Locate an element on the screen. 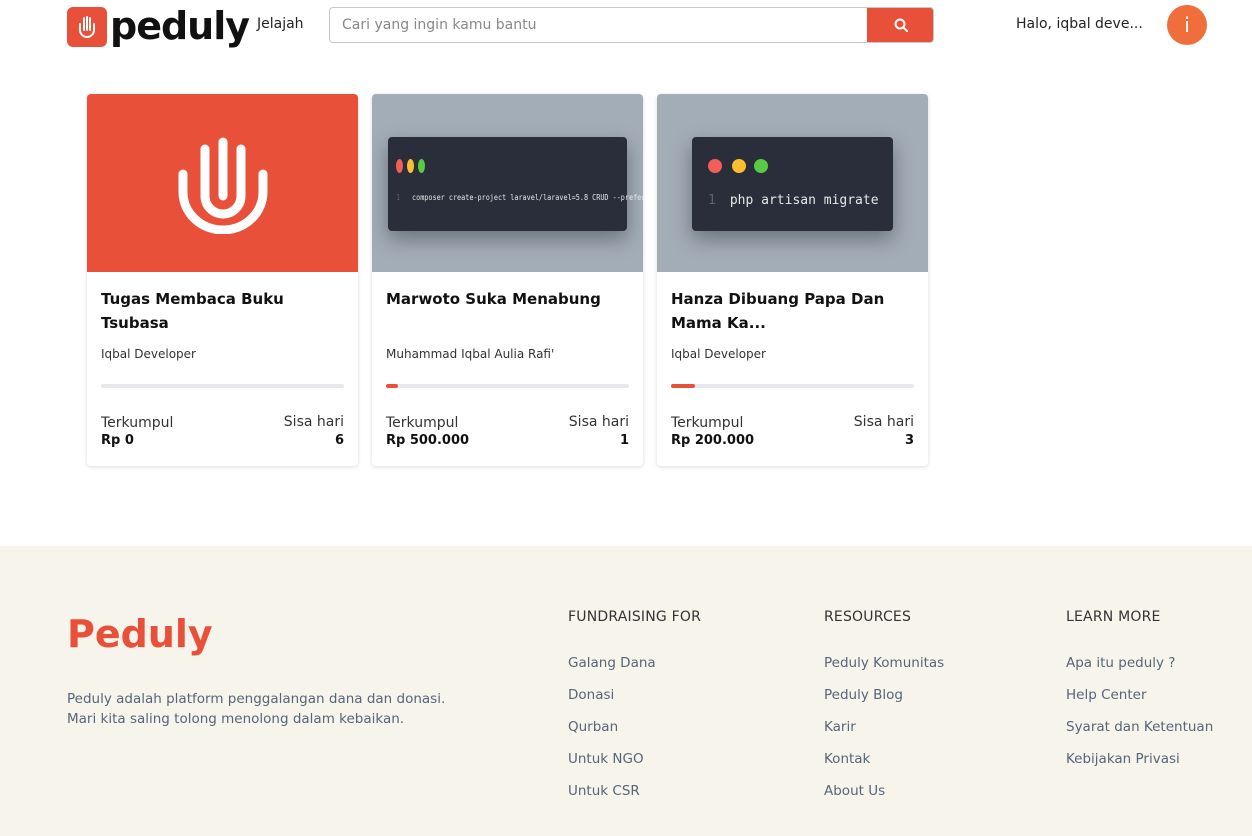 This screenshot has width=1252, height=836. footer-link: About Us is located at coordinates (884, 791).